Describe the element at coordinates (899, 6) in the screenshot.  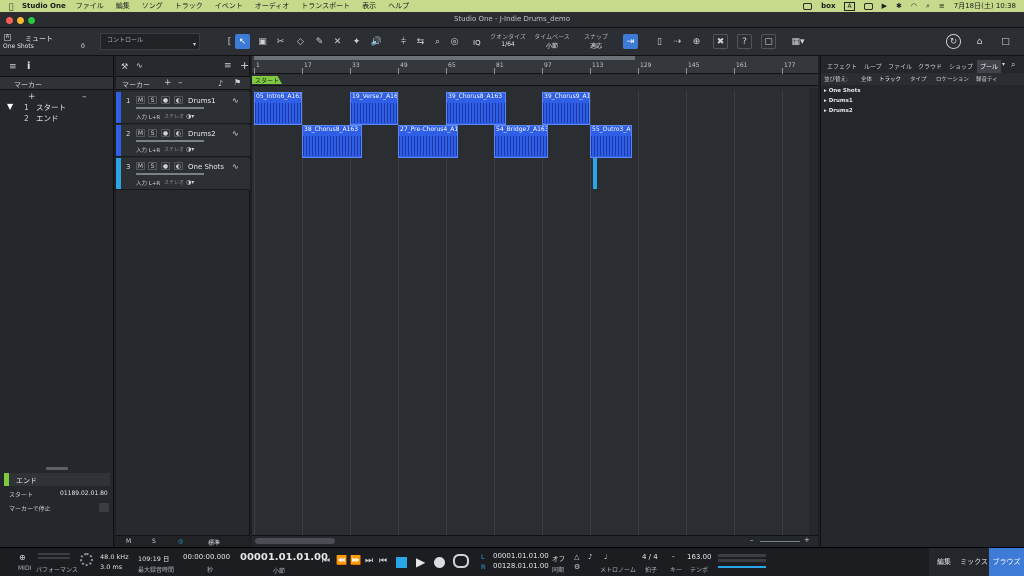
I see `bluetooth-icon: ✱` at that location.